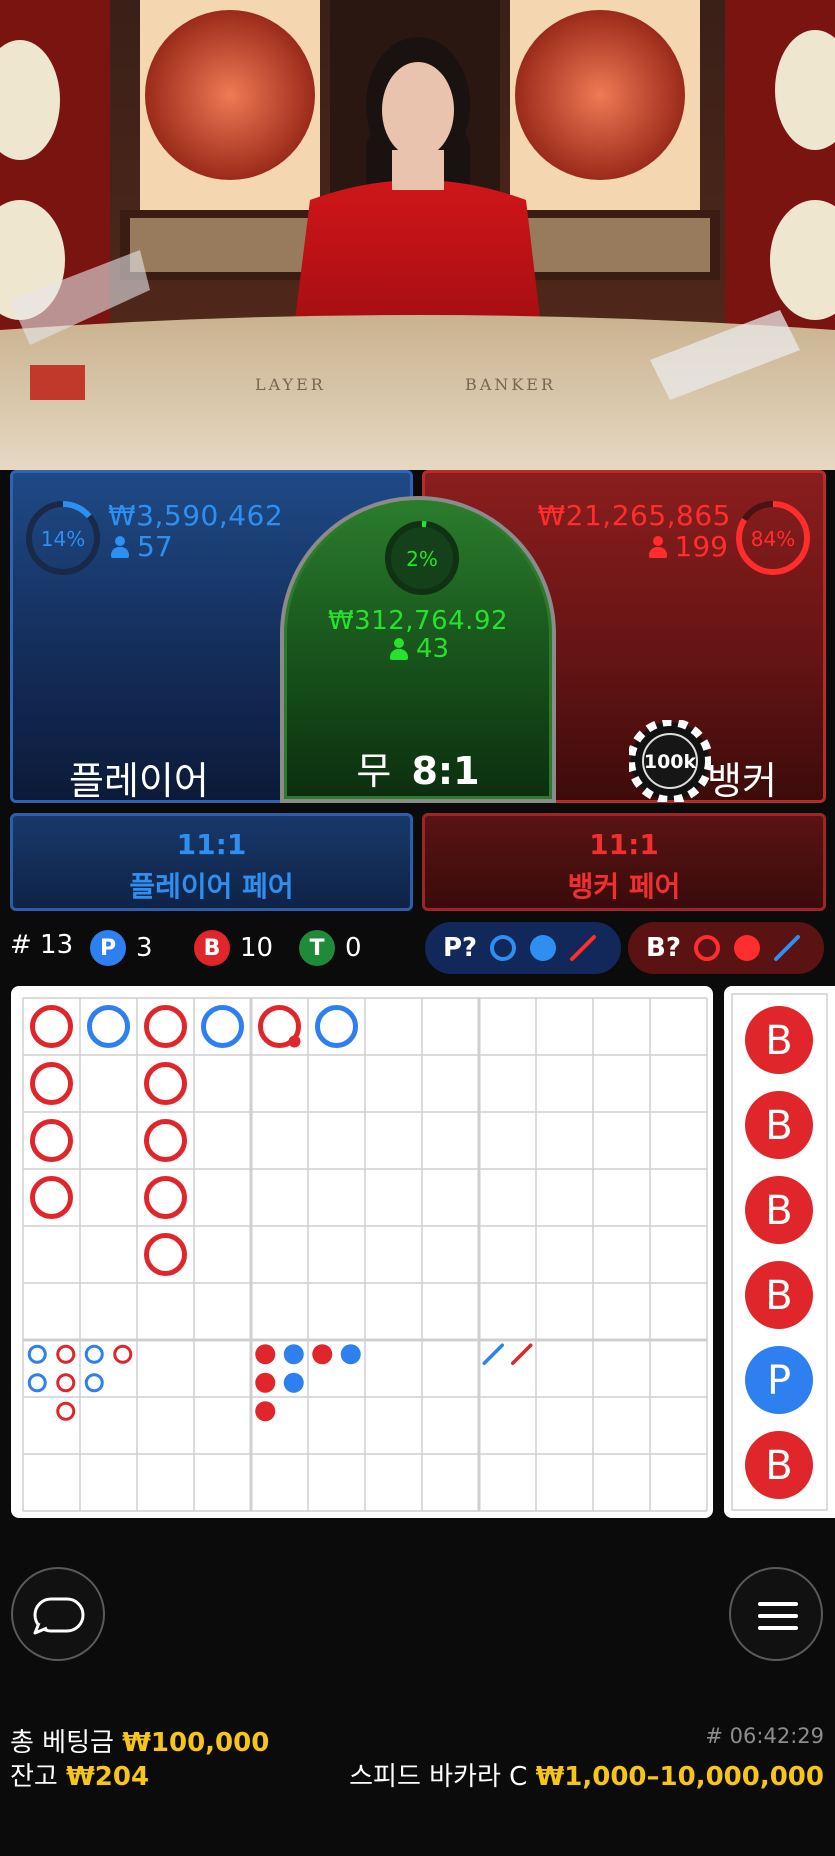 This screenshot has height=1856, width=835. I want to click on chip-icon: 100k, so click(670, 761).